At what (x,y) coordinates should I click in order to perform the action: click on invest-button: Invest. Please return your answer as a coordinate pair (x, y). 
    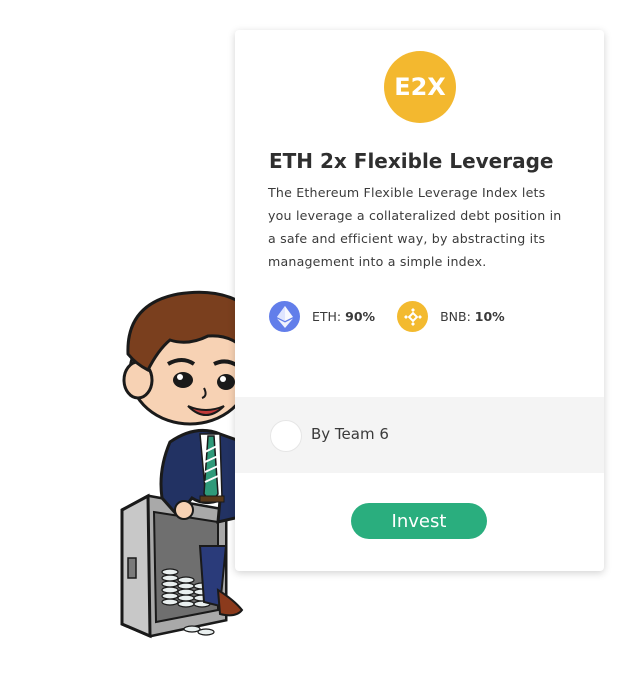
    Looking at the image, I should click on (419, 521).